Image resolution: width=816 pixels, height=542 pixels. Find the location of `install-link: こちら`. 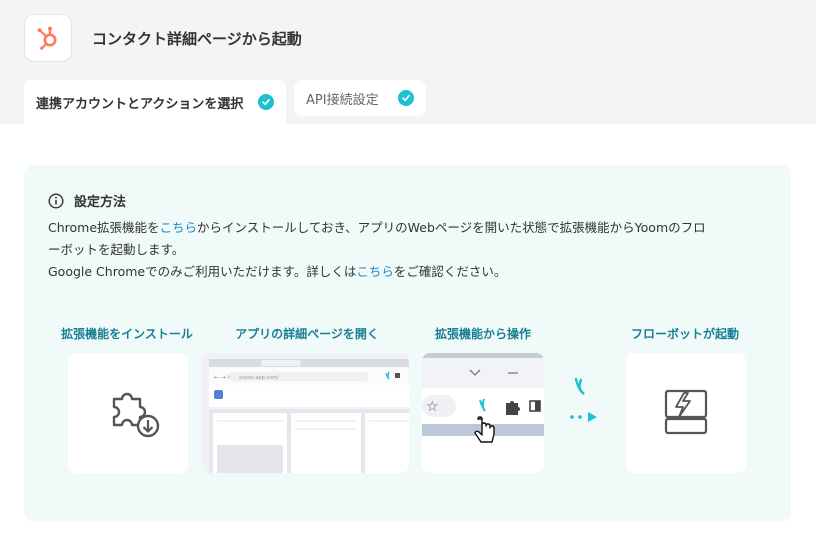

install-link: こちら is located at coordinates (179, 227).